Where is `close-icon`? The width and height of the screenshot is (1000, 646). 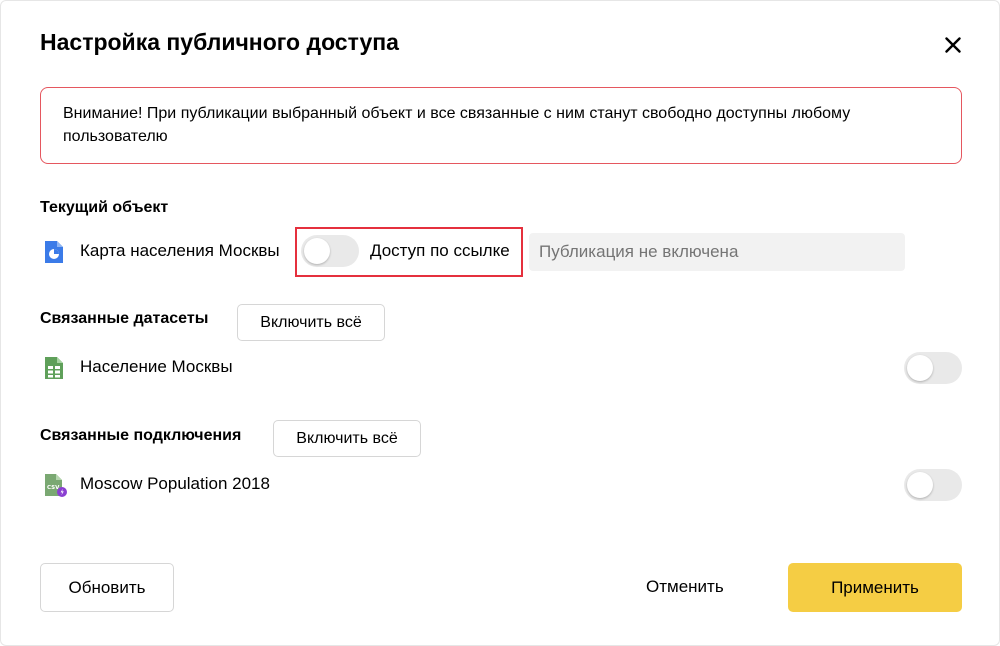
close-icon is located at coordinates (953, 45).